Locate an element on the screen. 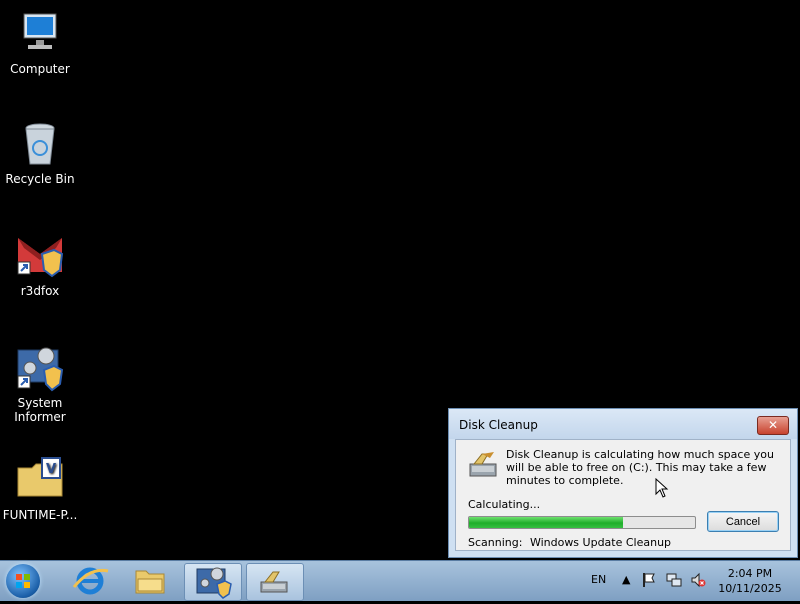 The height and width of the screenshot is (604, 800). network-icon is located at coordinates (674, 582).